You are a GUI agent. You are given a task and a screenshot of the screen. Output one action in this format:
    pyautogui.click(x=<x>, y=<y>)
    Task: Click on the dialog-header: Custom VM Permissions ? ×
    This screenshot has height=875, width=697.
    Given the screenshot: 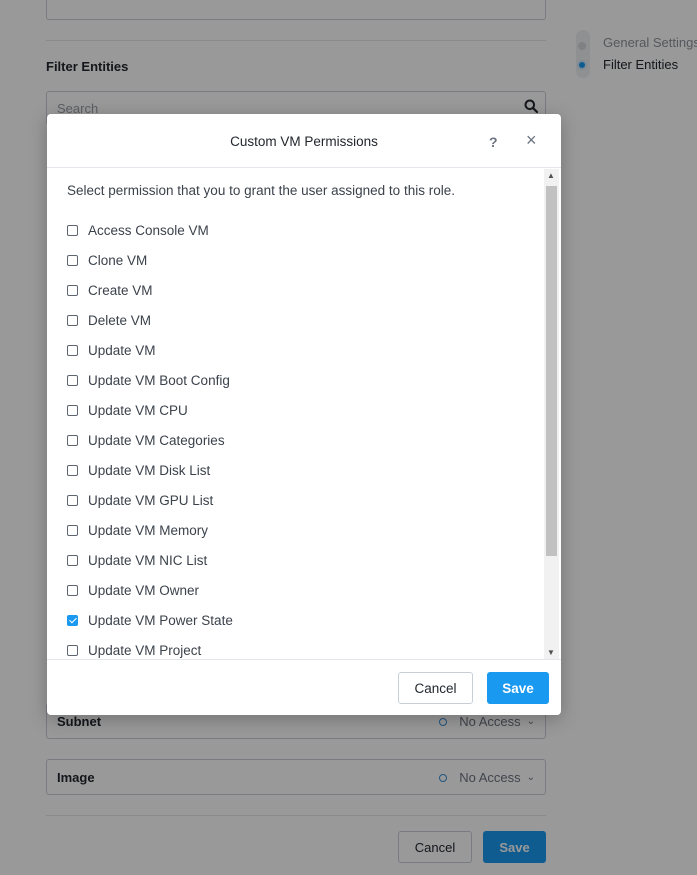 What is the action you would take?
    pyautogui.click(x=304, y=141)
    